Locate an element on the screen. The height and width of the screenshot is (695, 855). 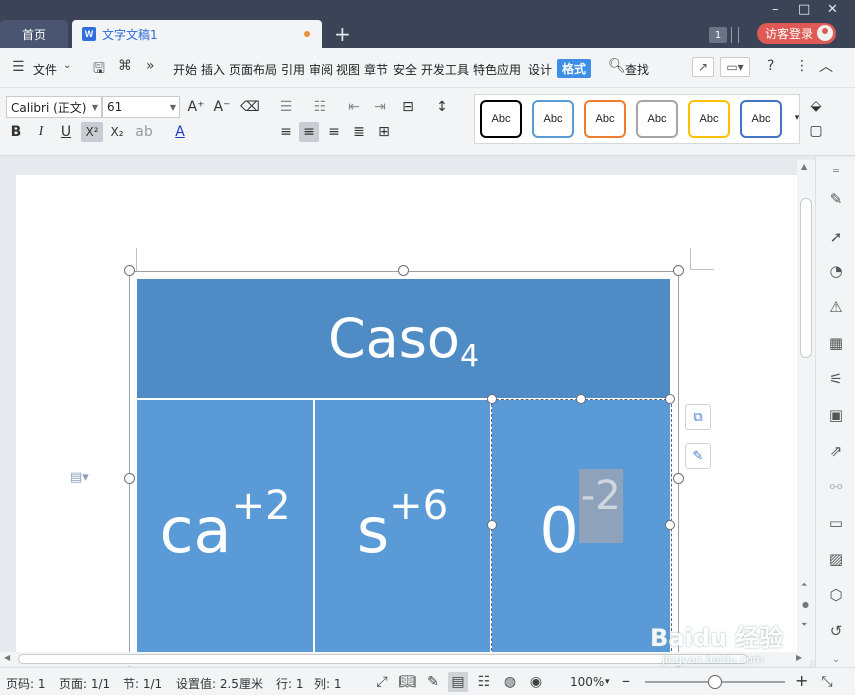
save-icon: 🖫 is located at coordinates (99, 70).